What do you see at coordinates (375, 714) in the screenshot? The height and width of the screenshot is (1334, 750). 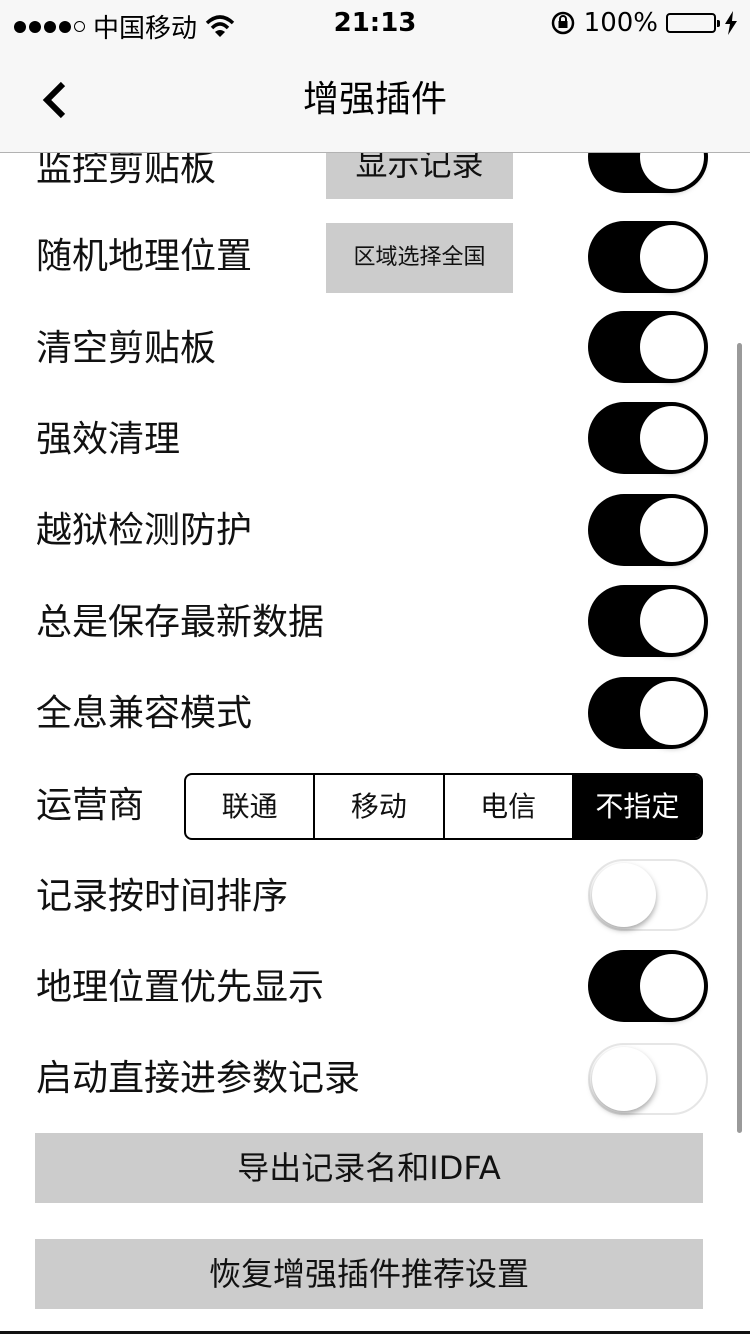 I see `setting-row-holographic-mode: 全息兼容模式` at bounding box center [375, 714].